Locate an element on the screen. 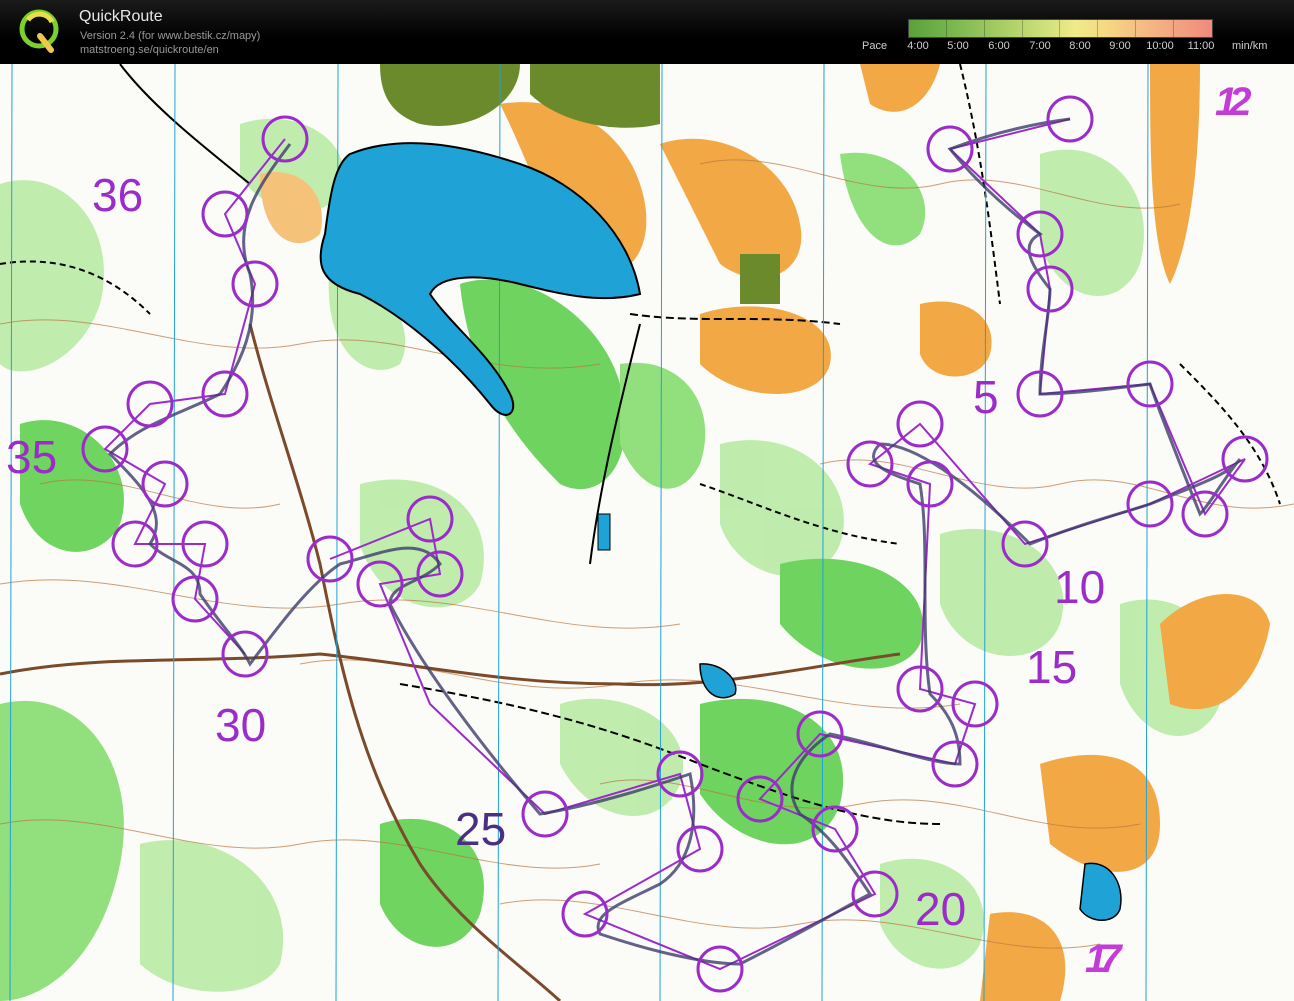 Image resolution: width=1294 pixels, height=1001 pixels. pace-color-scale is located at coordinates (1060, 28).